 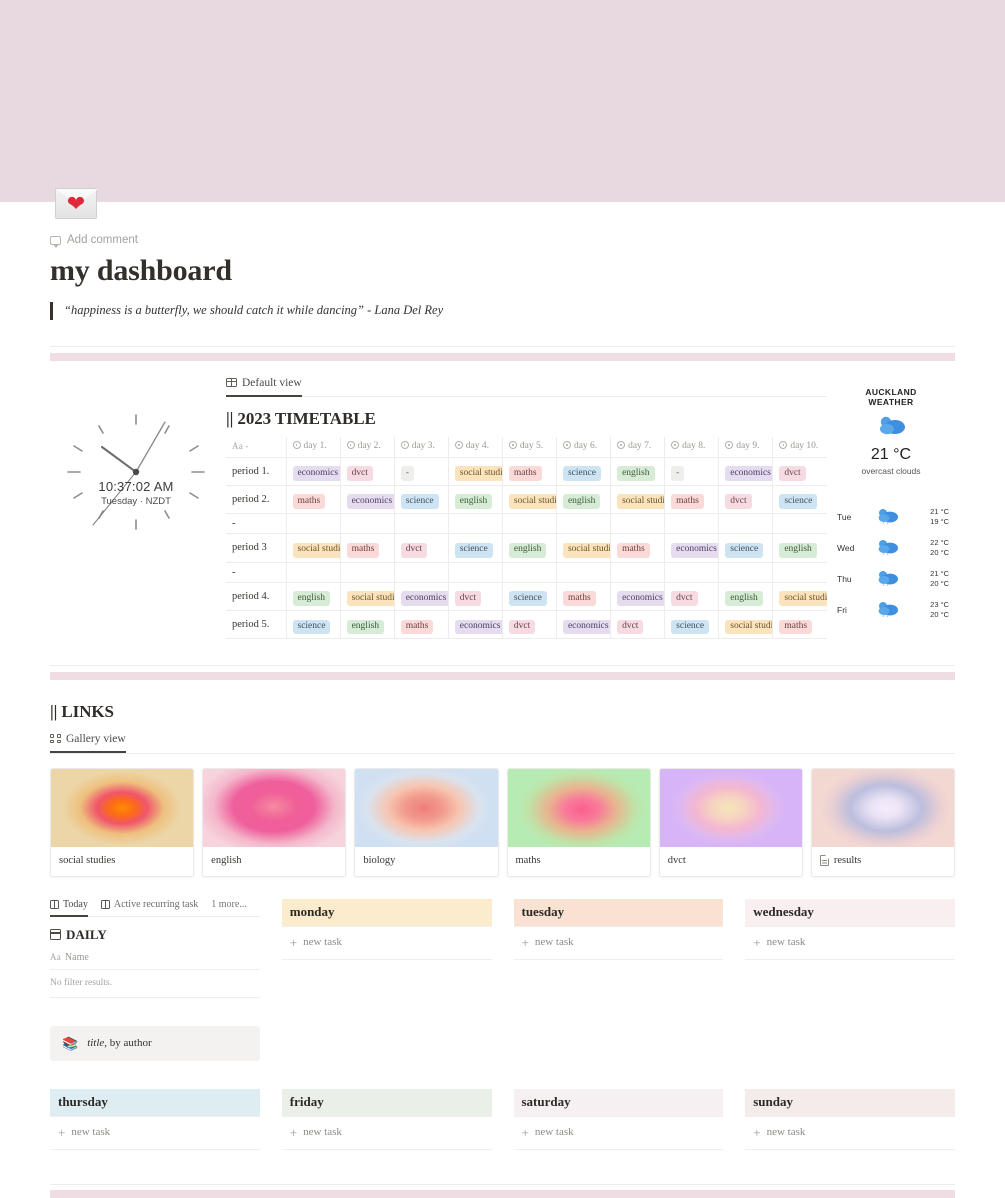 I want to click on timetable-col-header: day 7., so click(x=638, y=447).